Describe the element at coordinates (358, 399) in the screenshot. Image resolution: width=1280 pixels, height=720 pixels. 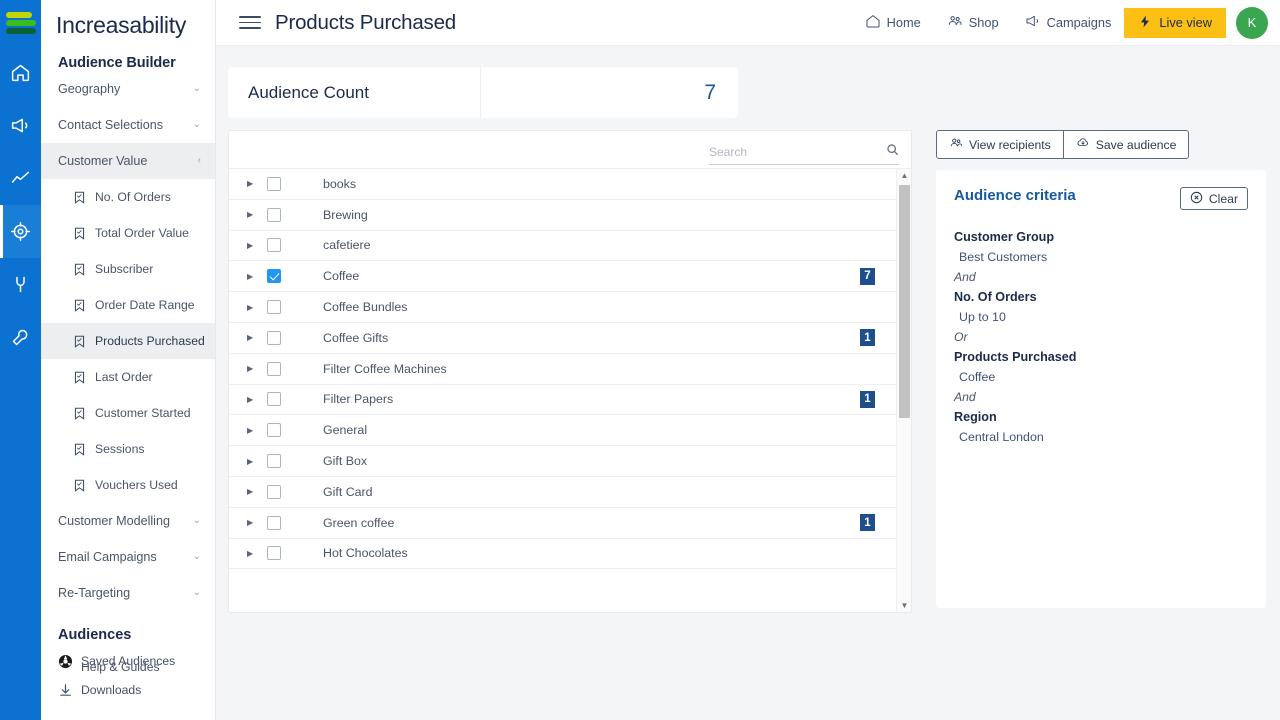
I see `row-label: Filter Papers` at that location.